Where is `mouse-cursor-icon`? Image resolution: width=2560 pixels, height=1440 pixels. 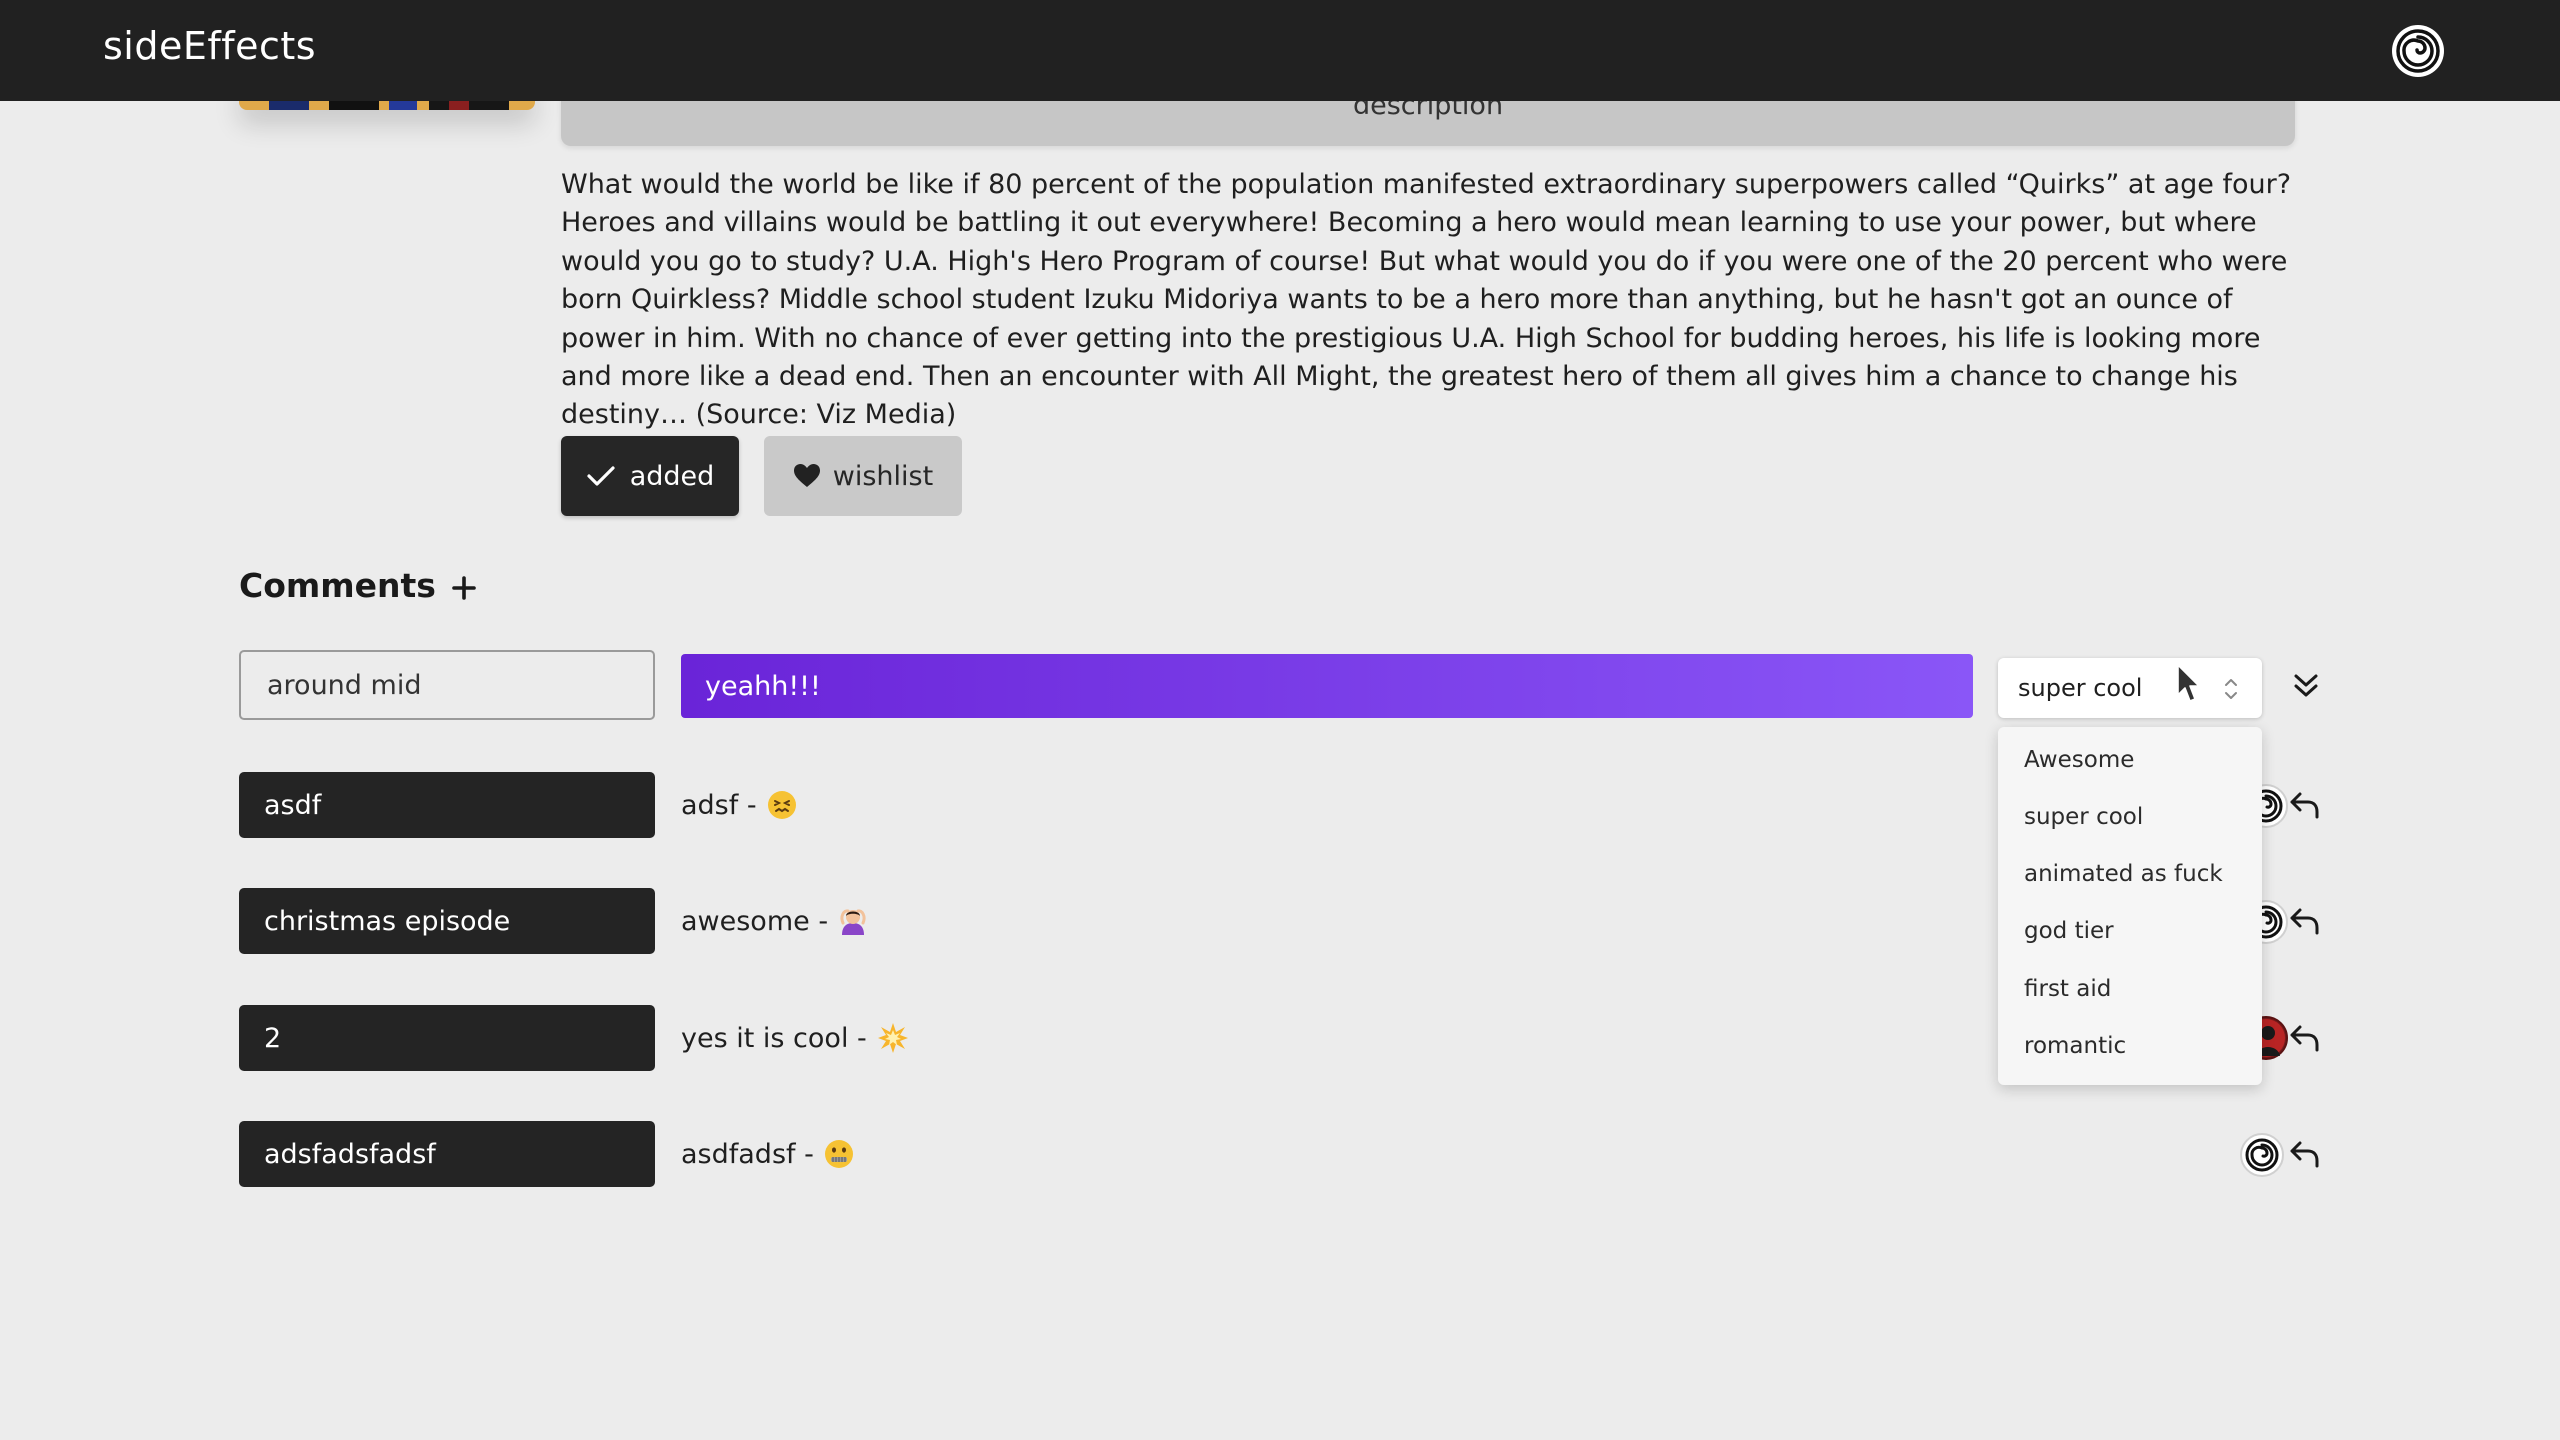
mouse-cursor-icon is located at coordinates (2188, 683).